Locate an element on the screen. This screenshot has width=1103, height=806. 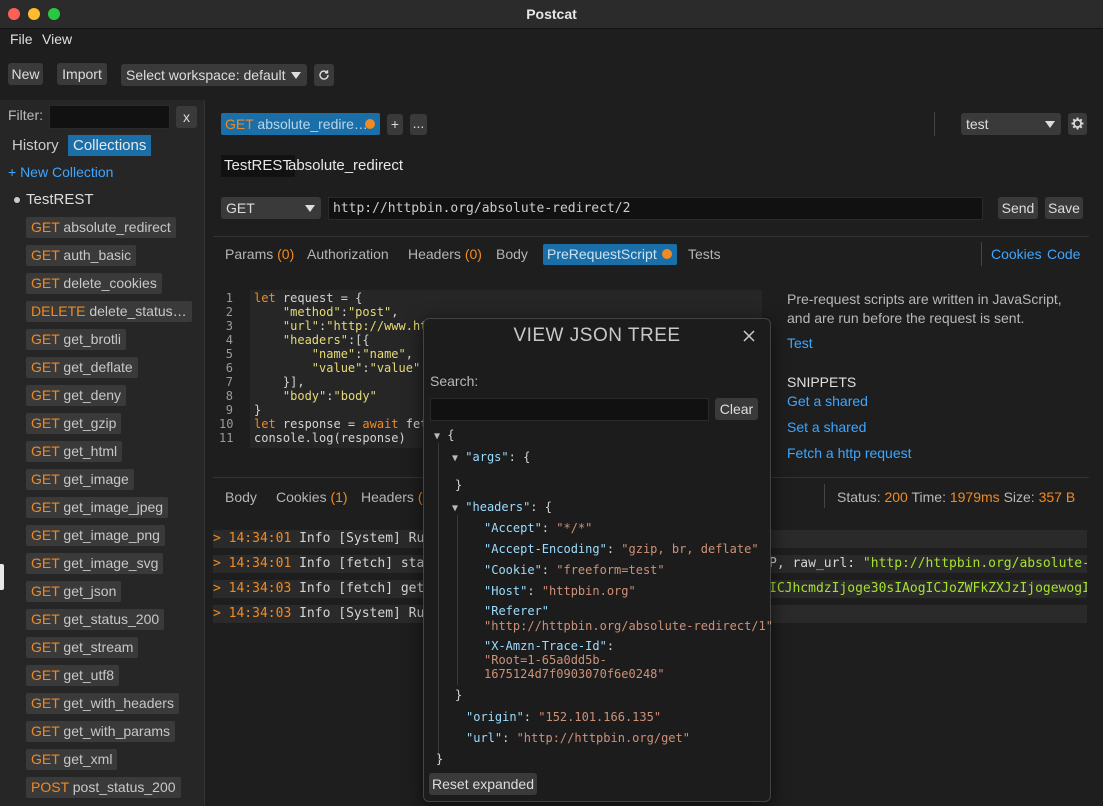
json-node-args: ▼ "args": { is located at coordinates (491, 458).